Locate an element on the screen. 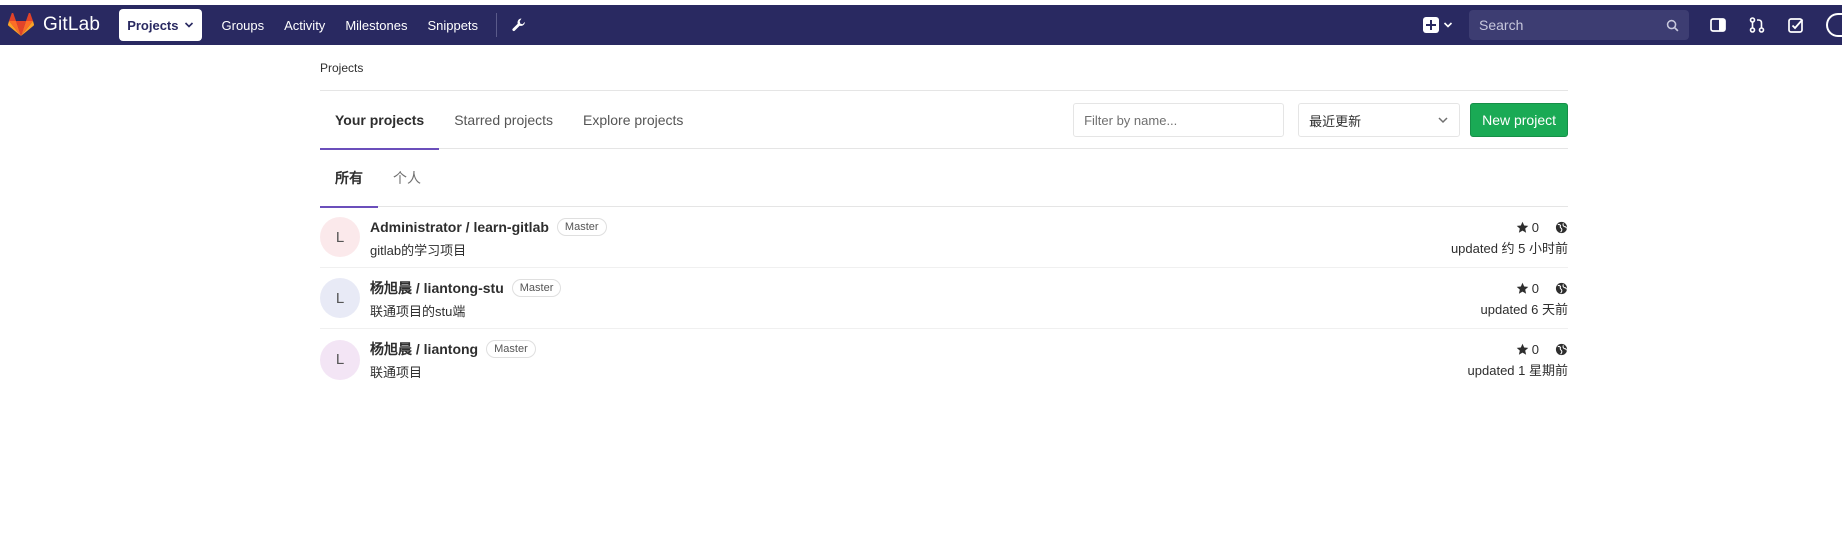  project-info: 杨旭晨 / liantong-stu Master 联通项目的stu端 is located at coordinates (466, 298).